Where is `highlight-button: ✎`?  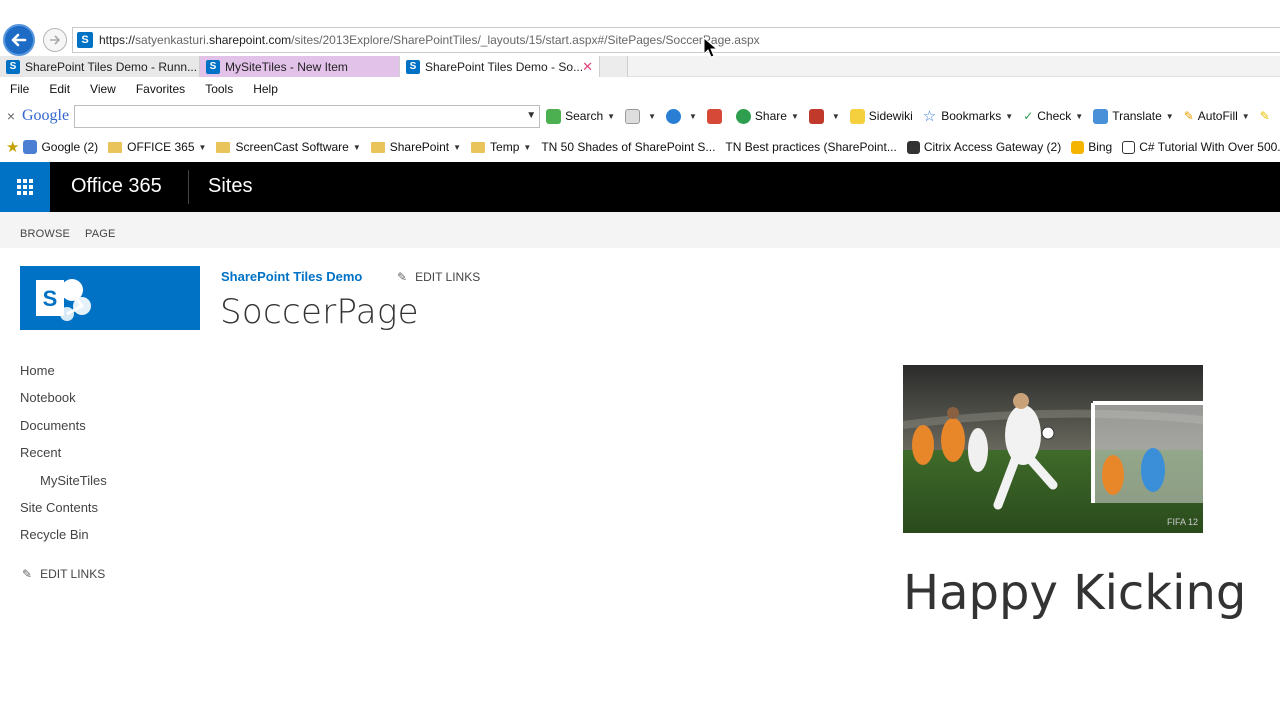
highlight-button: ✎ is located at coordinates (1265, 116).